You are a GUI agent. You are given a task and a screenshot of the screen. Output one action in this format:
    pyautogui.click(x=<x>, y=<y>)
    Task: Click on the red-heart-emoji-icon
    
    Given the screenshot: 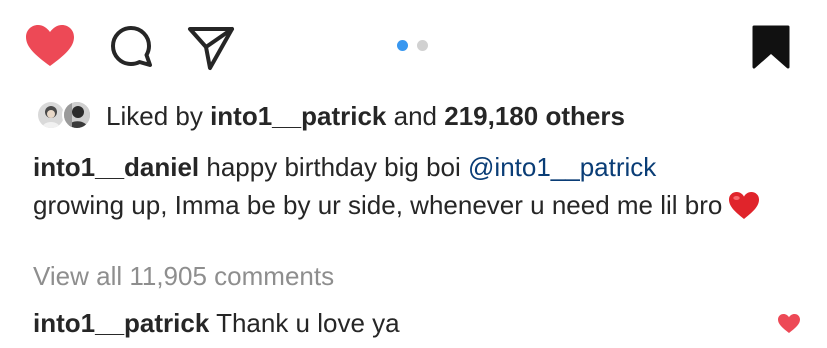 What is the action you would take?
    pyautogui.click(x=744, y=210)
    